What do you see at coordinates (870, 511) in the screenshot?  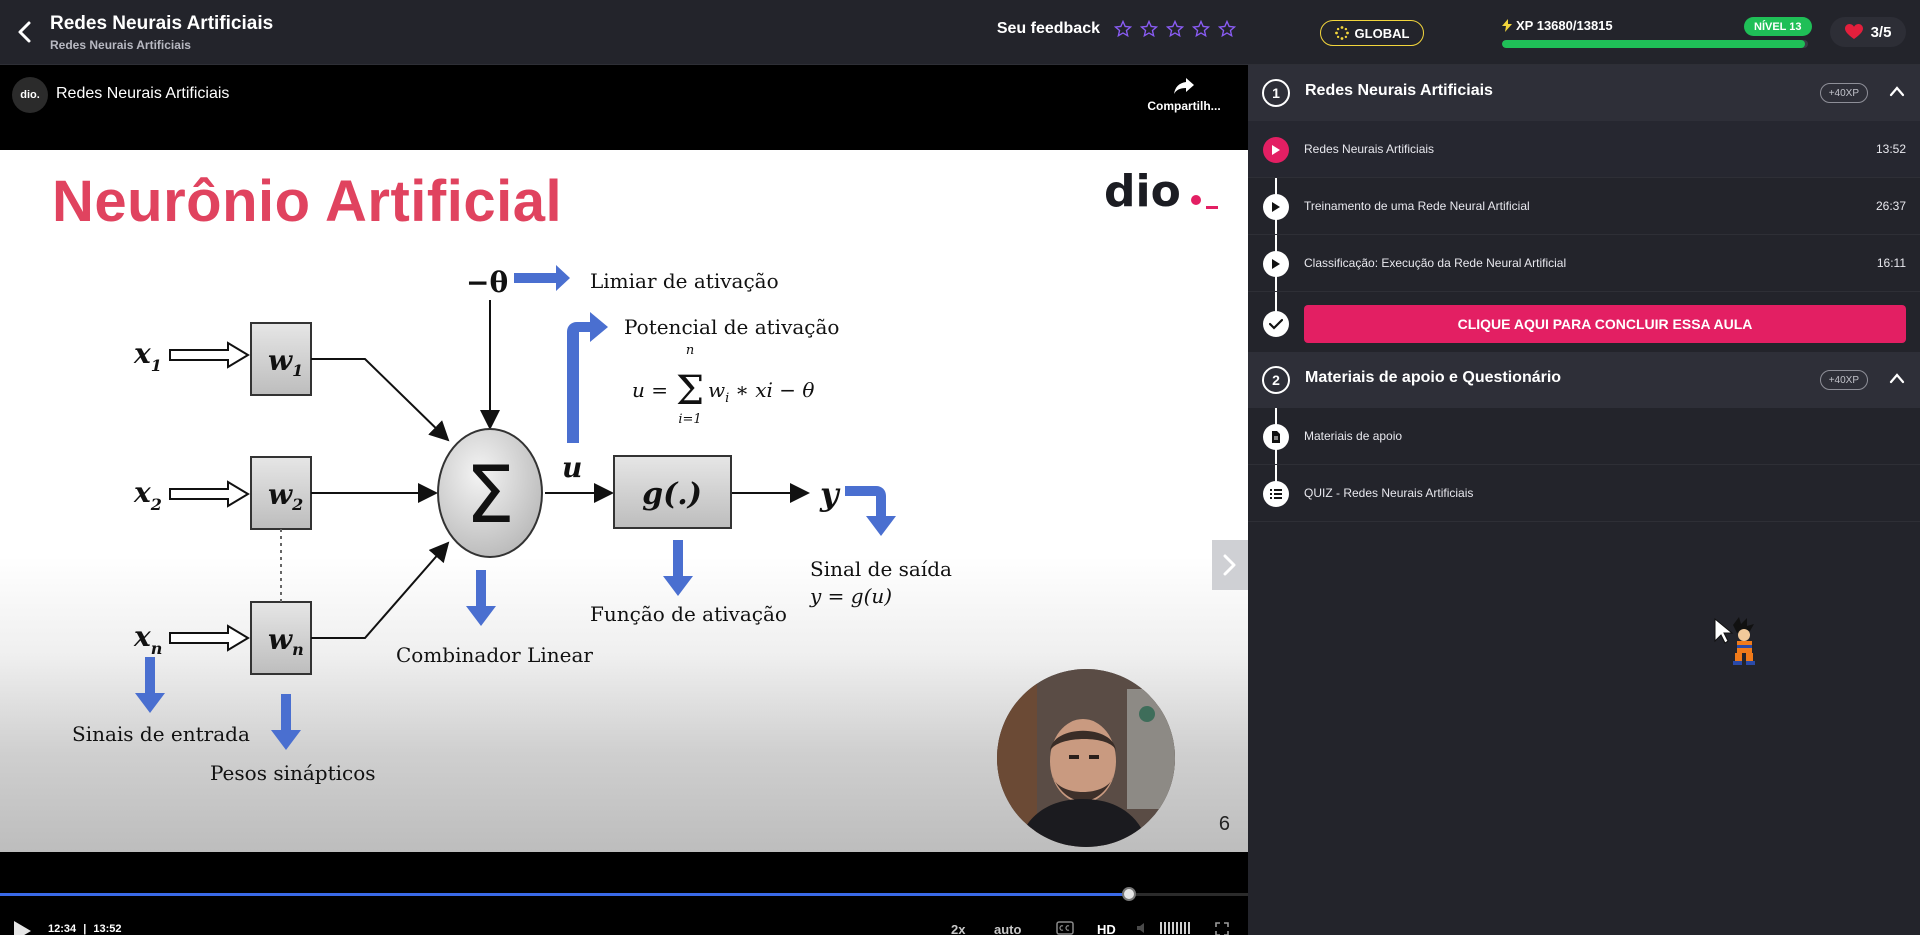 I see `output-arrow` at bounding box center [870, 511].